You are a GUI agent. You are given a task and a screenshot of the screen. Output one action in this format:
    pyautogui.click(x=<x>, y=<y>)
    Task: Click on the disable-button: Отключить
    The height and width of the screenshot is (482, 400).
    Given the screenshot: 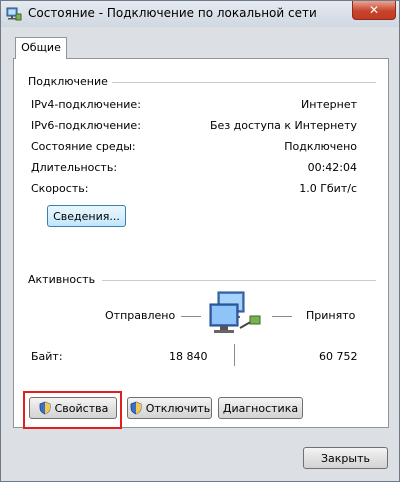 What is the action you would take?
    pyautogui.click(x=169, y=408)
    